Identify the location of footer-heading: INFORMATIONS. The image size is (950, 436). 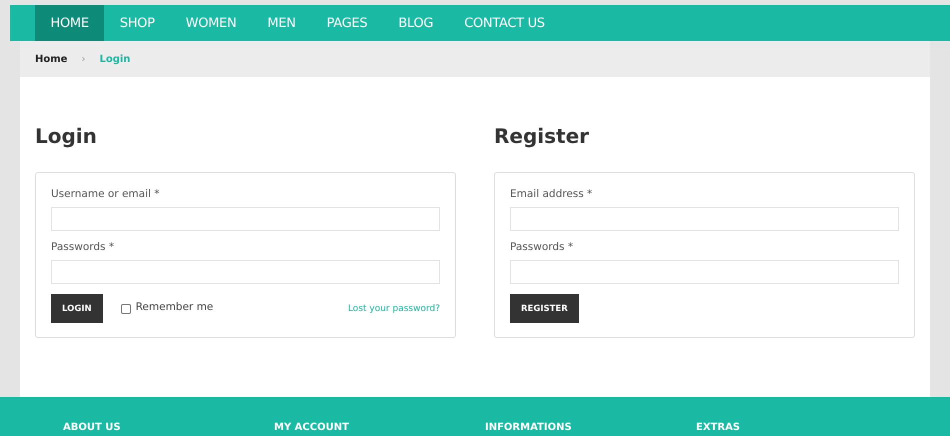
(529, 428).